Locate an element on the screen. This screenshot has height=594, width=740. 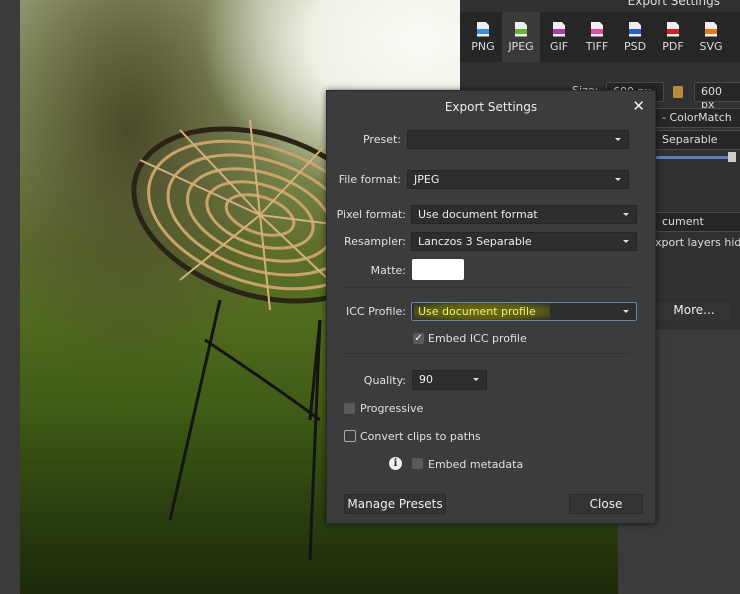
file-jpeg-icon is located at coordinates (521, 29).